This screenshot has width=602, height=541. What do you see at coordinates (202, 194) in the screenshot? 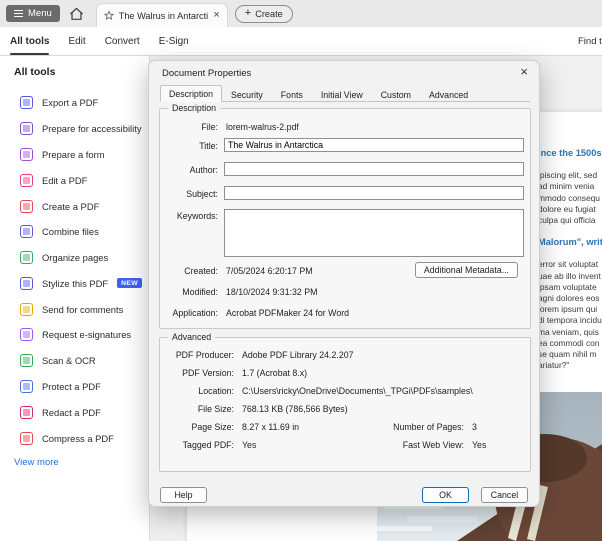
I see `subject-label: Subject:` at bounding box center [202, 194].